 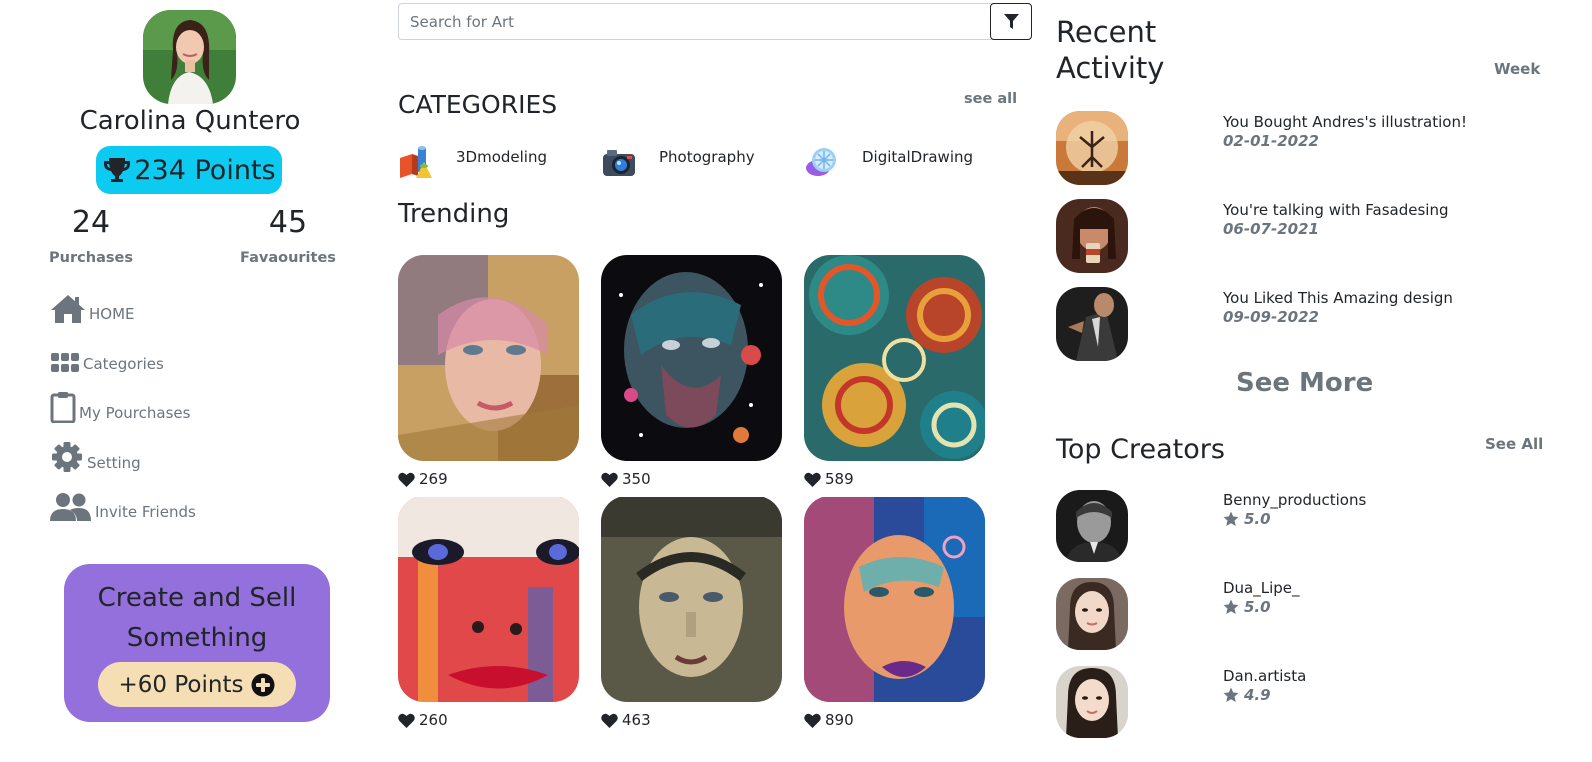 I want to click on category-digitaldrawing: DigitalDrawing, so click(x=888, y=162).